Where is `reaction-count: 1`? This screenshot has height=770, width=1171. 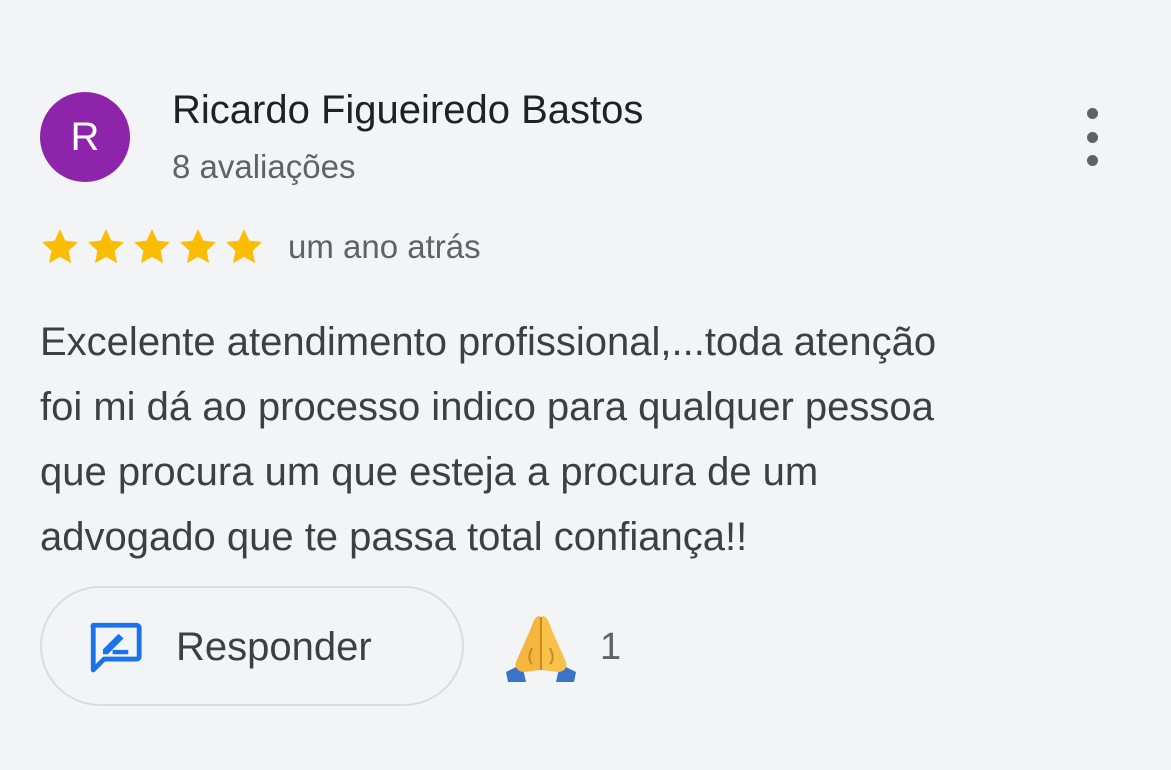 reaction-count: 1 is located at coordinates (611, 647).